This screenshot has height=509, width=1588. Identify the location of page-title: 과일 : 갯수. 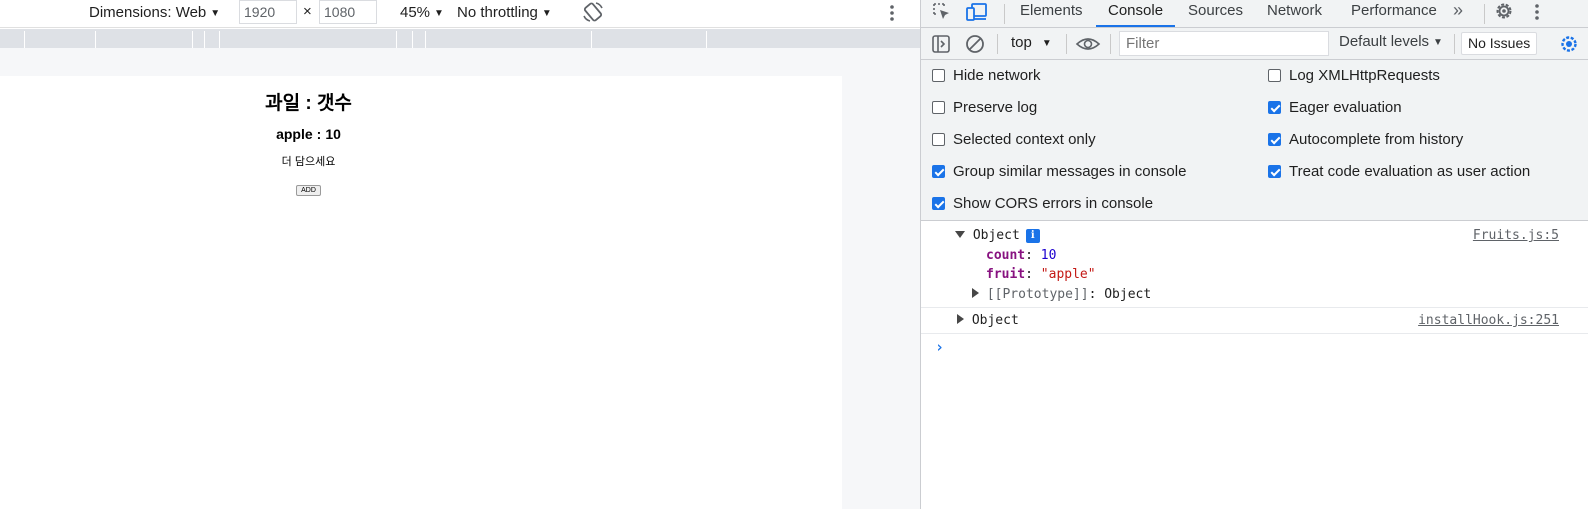
(308, 103).